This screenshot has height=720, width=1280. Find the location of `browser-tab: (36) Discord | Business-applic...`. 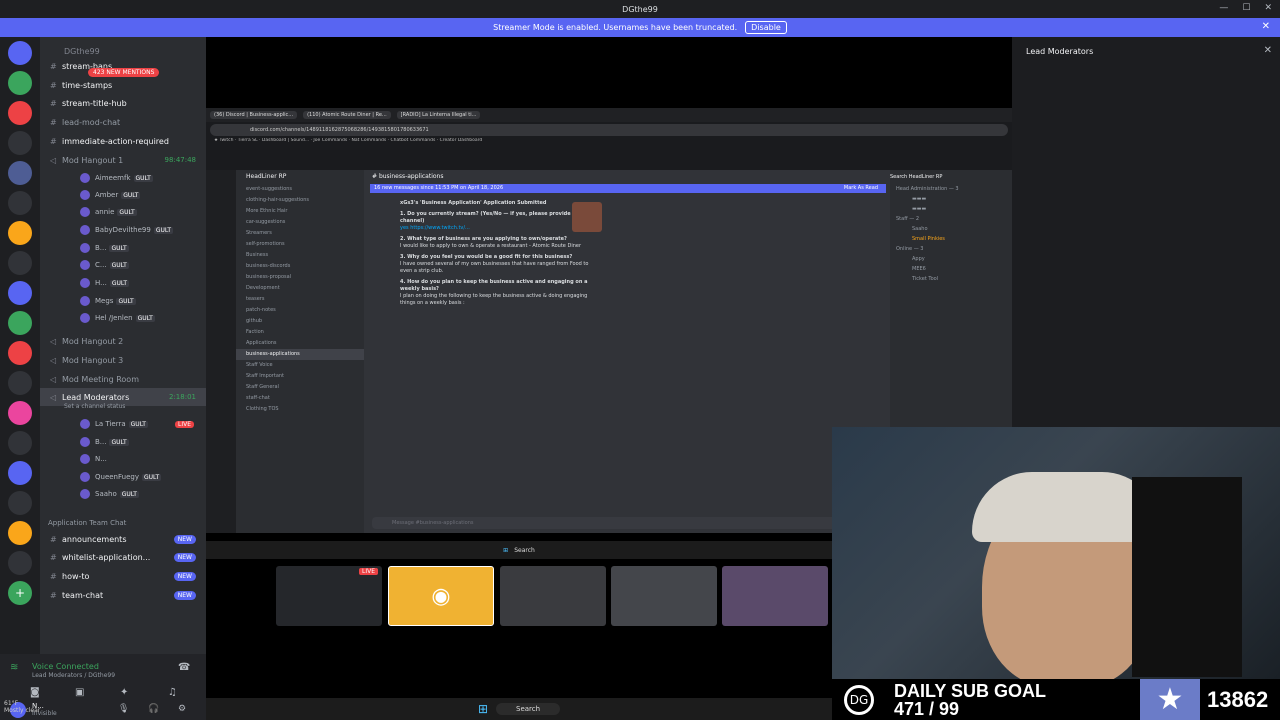

browser-tab: (36) Discord | Business-applic... is located at coordinates (254, 115).